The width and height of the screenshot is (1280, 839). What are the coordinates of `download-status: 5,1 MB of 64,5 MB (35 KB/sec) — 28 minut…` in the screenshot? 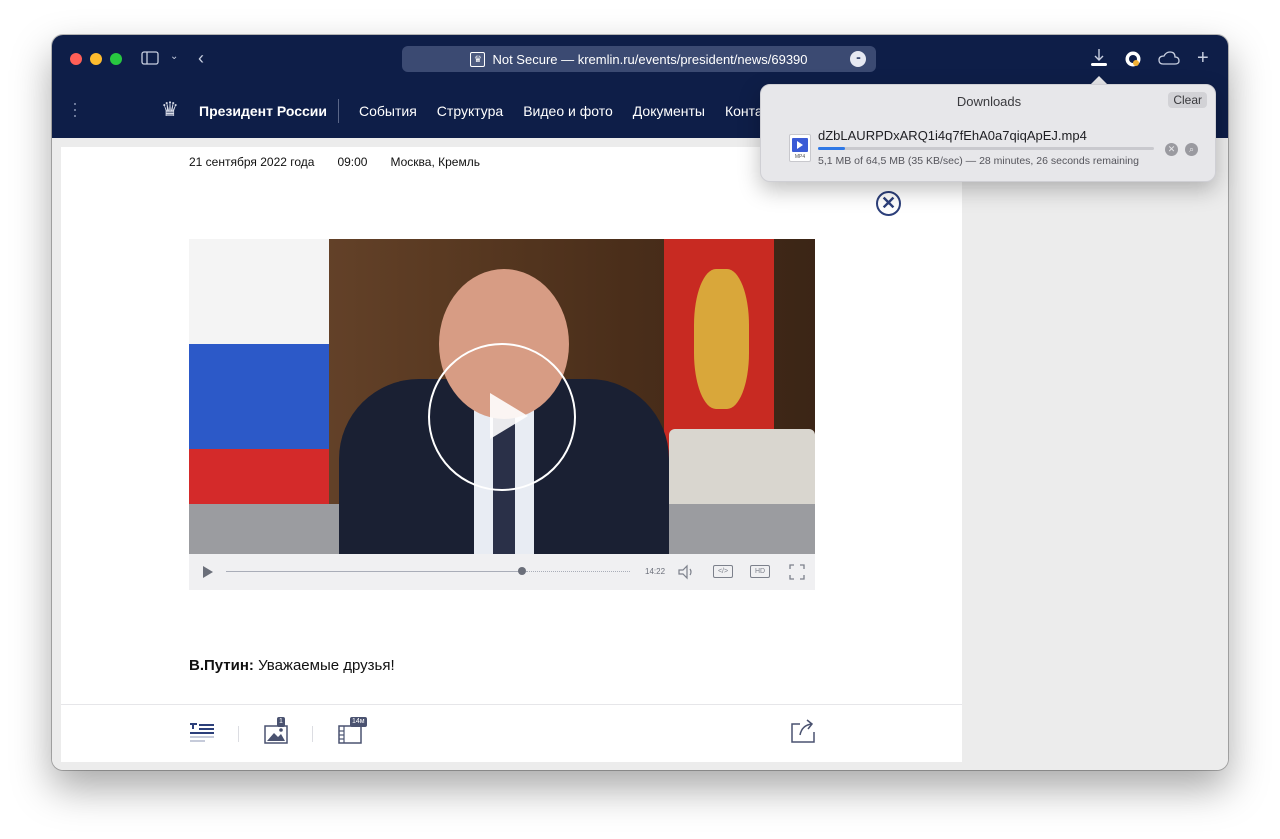 It's located at (978, 161).